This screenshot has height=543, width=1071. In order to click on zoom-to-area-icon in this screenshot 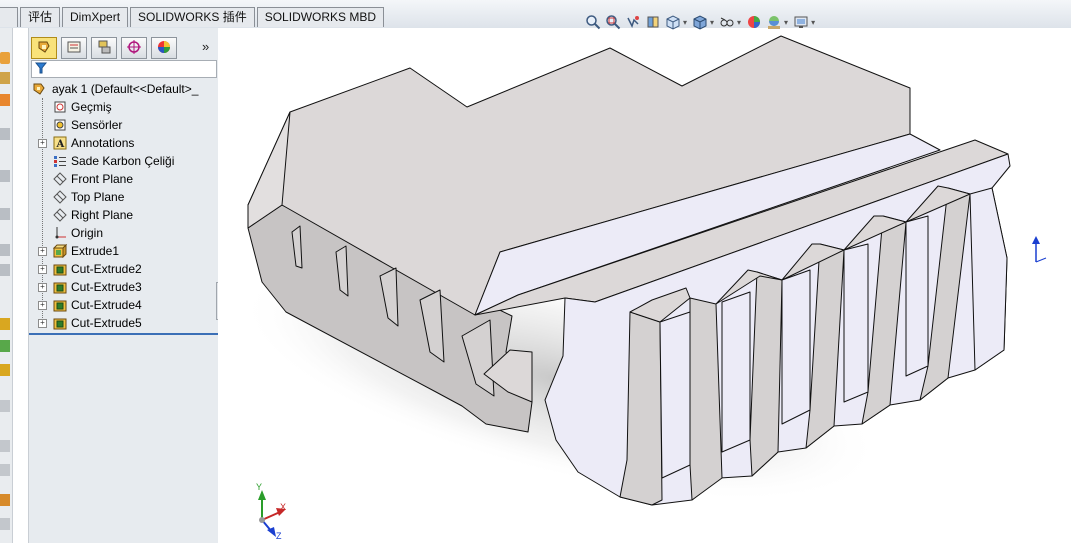, I will do `click(613, 22)`.